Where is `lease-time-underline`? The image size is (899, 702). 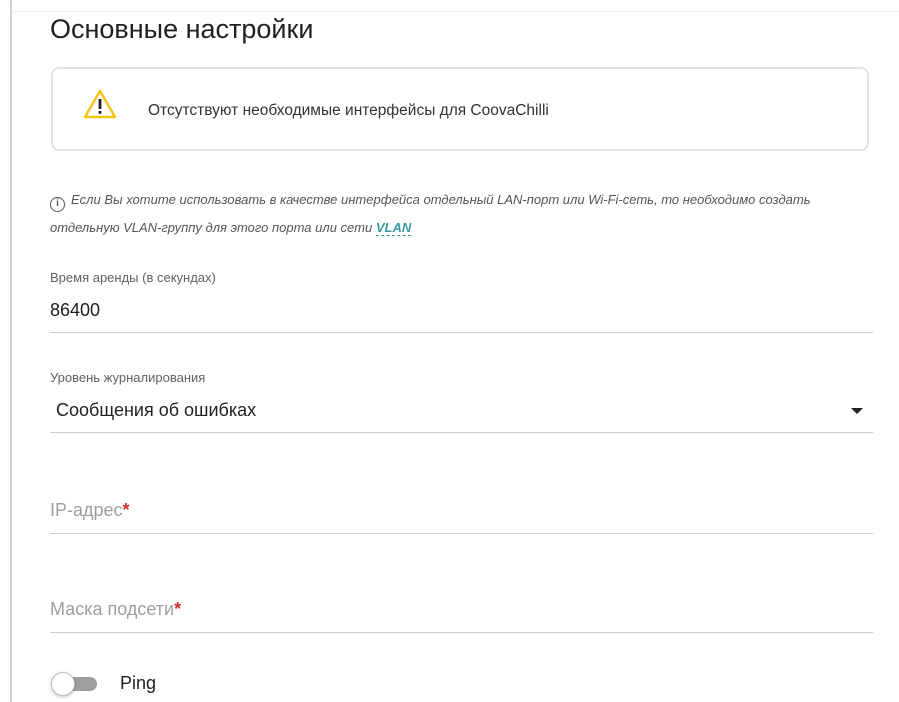
lease-time-underline is located at coordinates (461, 332).